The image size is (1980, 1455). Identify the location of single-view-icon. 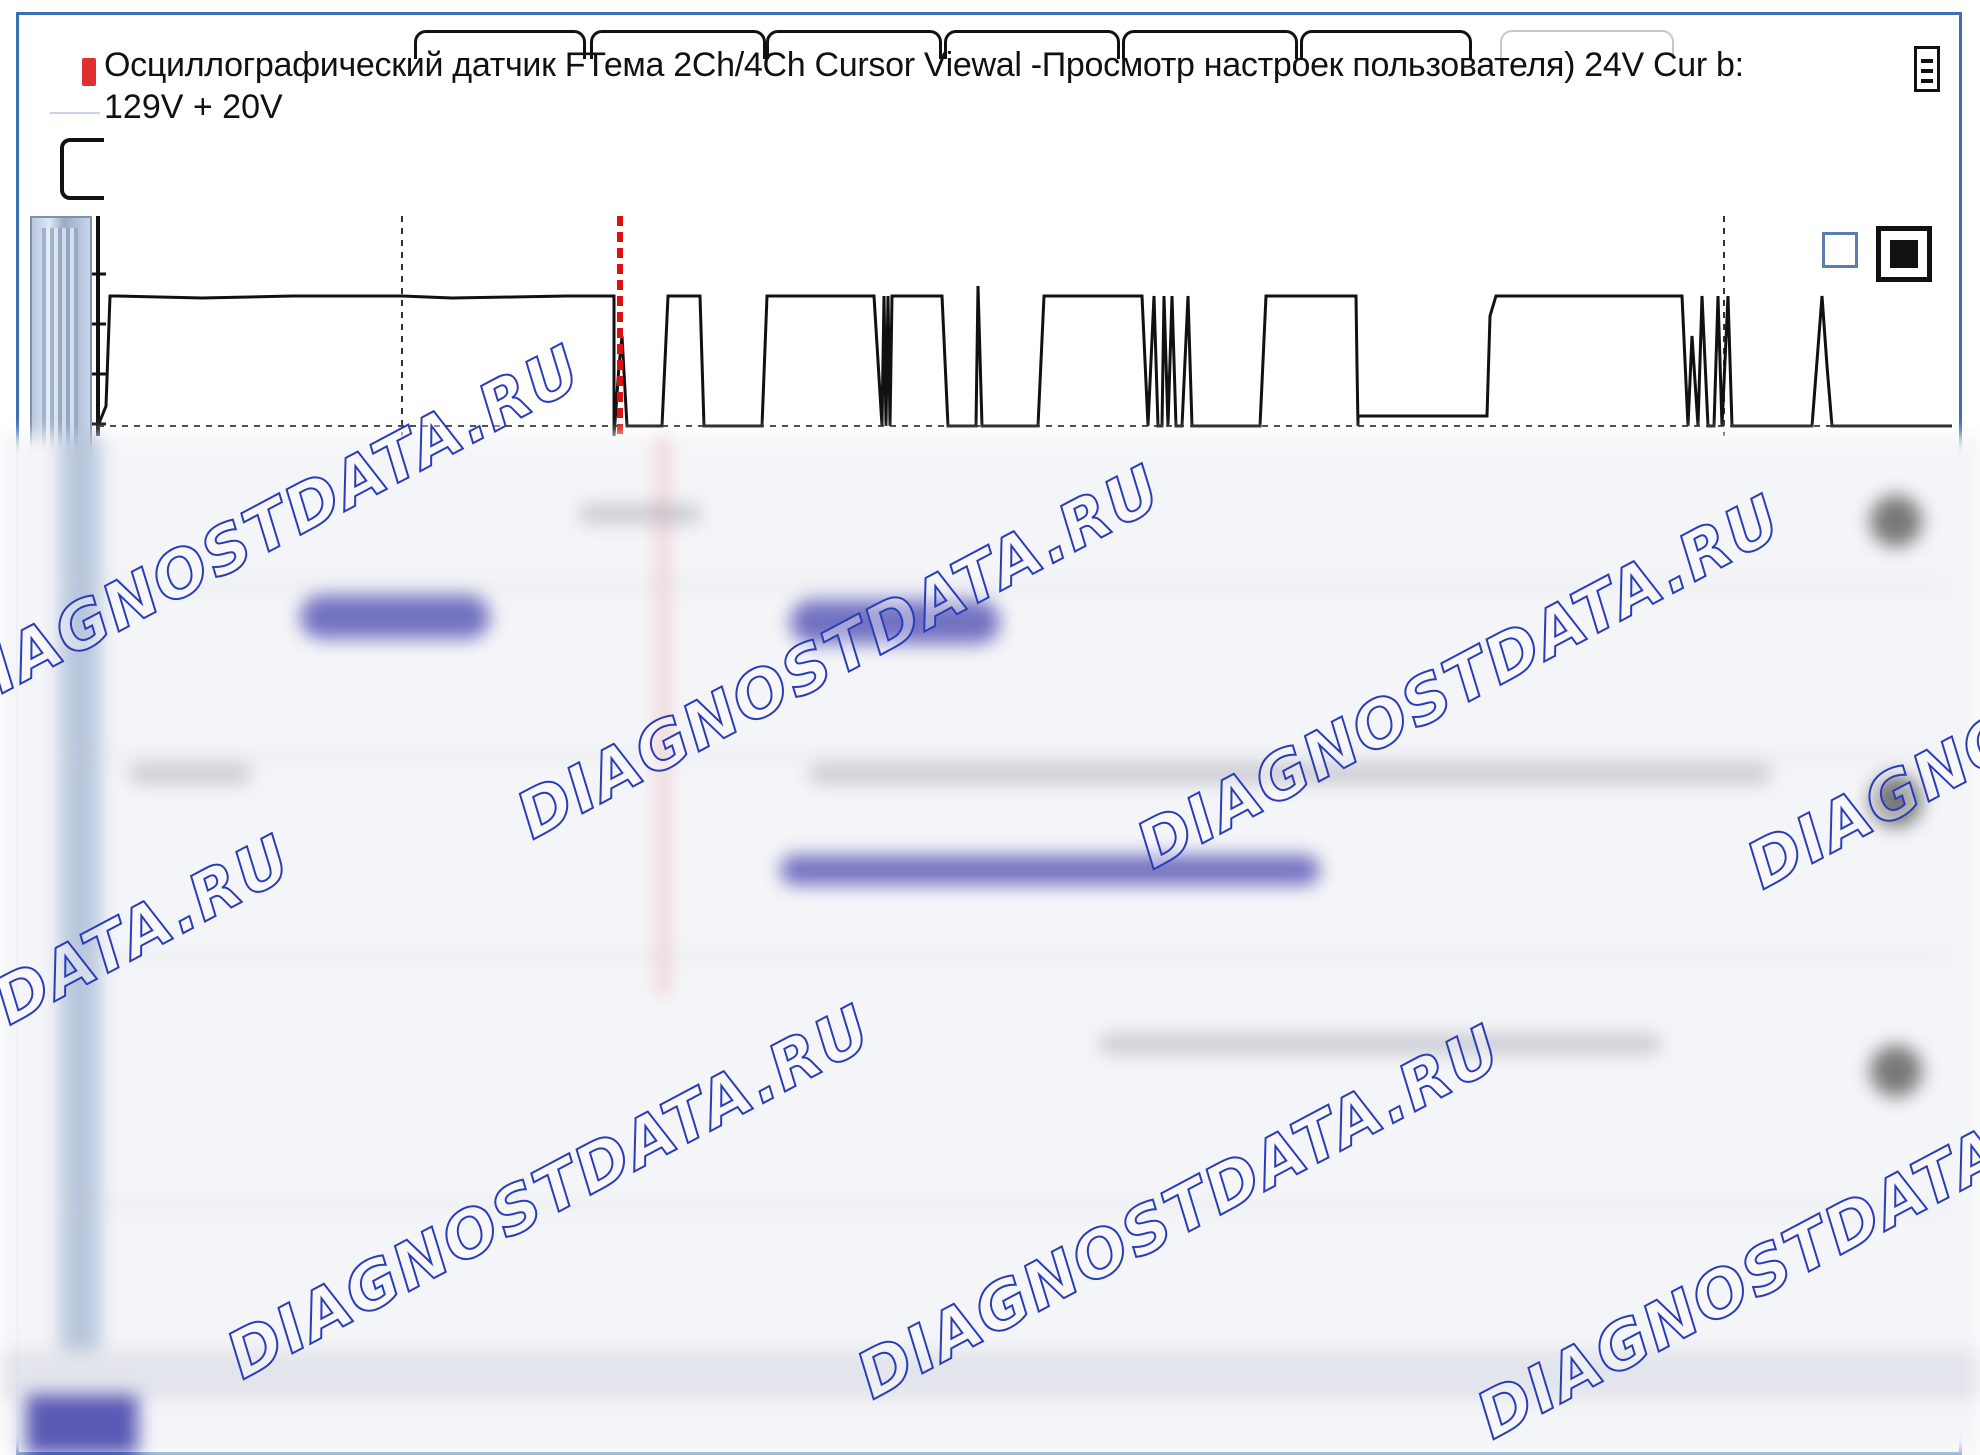
(1840, 250).